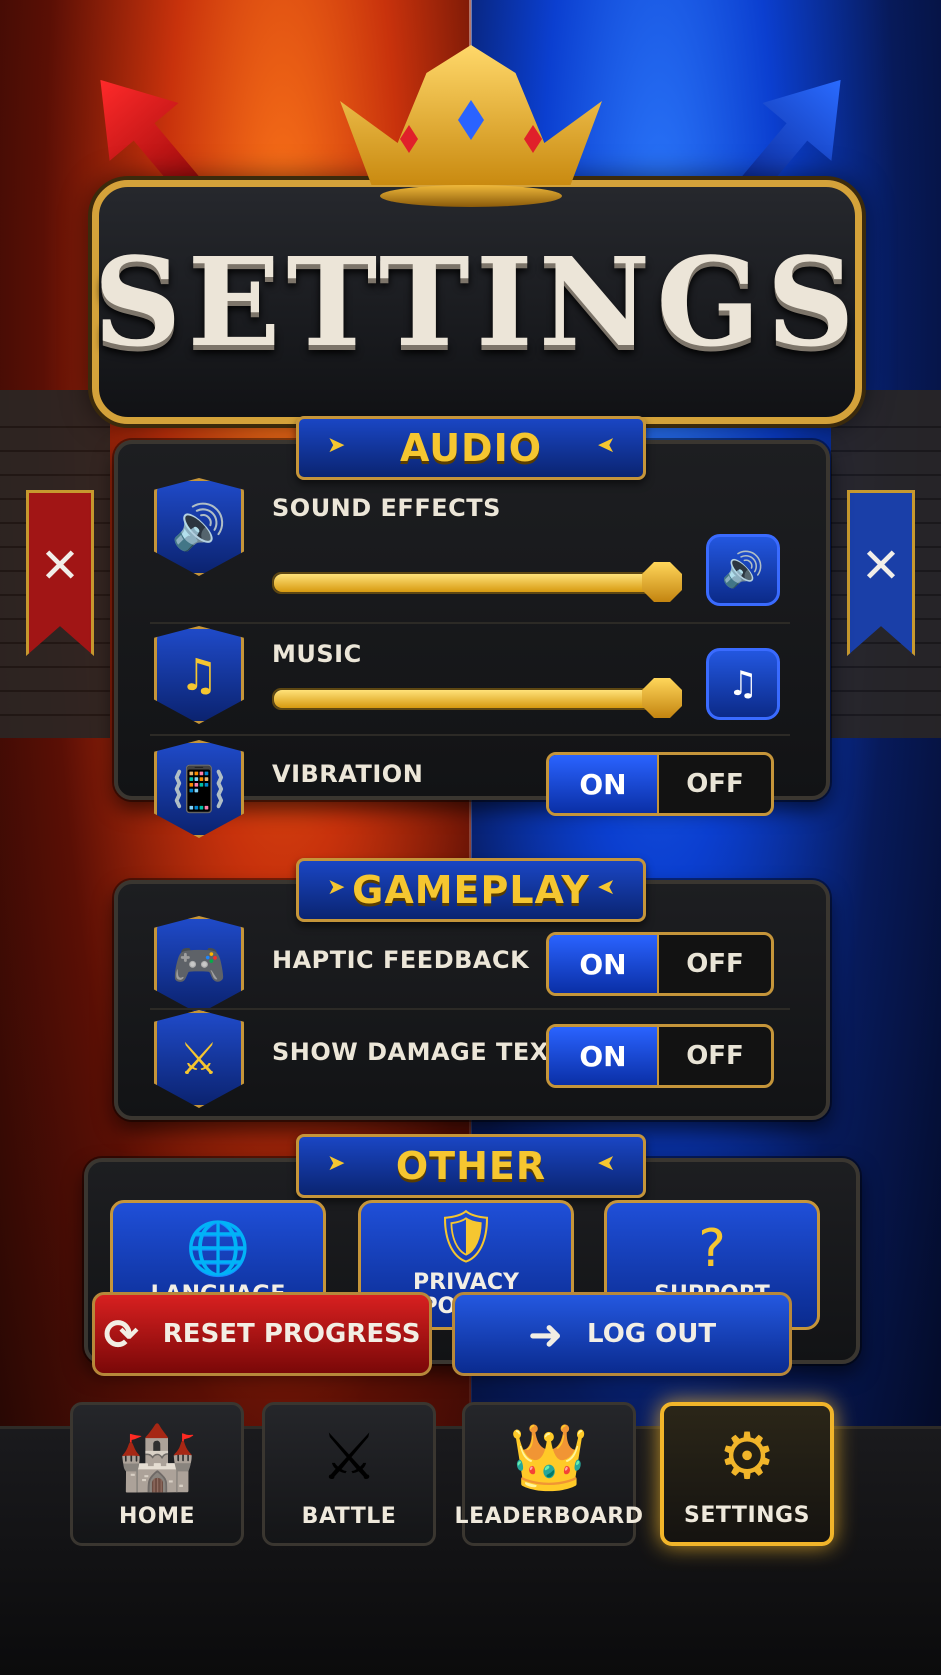  Describe the element at coordinates (471, 448) in the screenshot. I see `audio-section-header: ➤ AUDIO ➤` at that location.